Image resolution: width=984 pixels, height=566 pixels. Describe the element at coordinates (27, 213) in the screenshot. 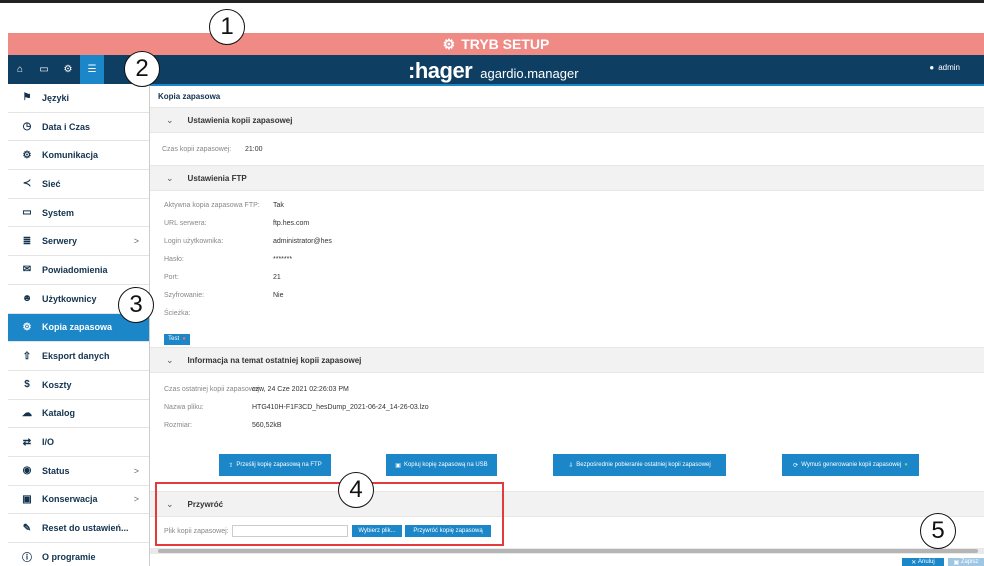

I see `hdd-icon: ▭` at that location.